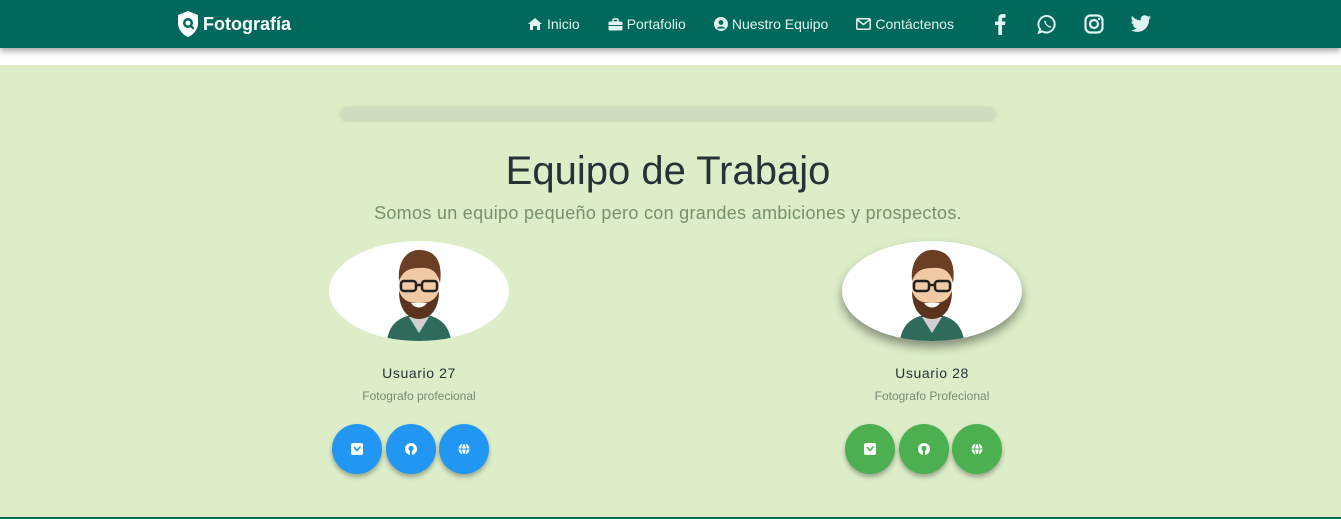 The image size is (1341, 519). I want to click on nav-link-nuestro-equipo: Nuestro Equipo, so click(771, 24).